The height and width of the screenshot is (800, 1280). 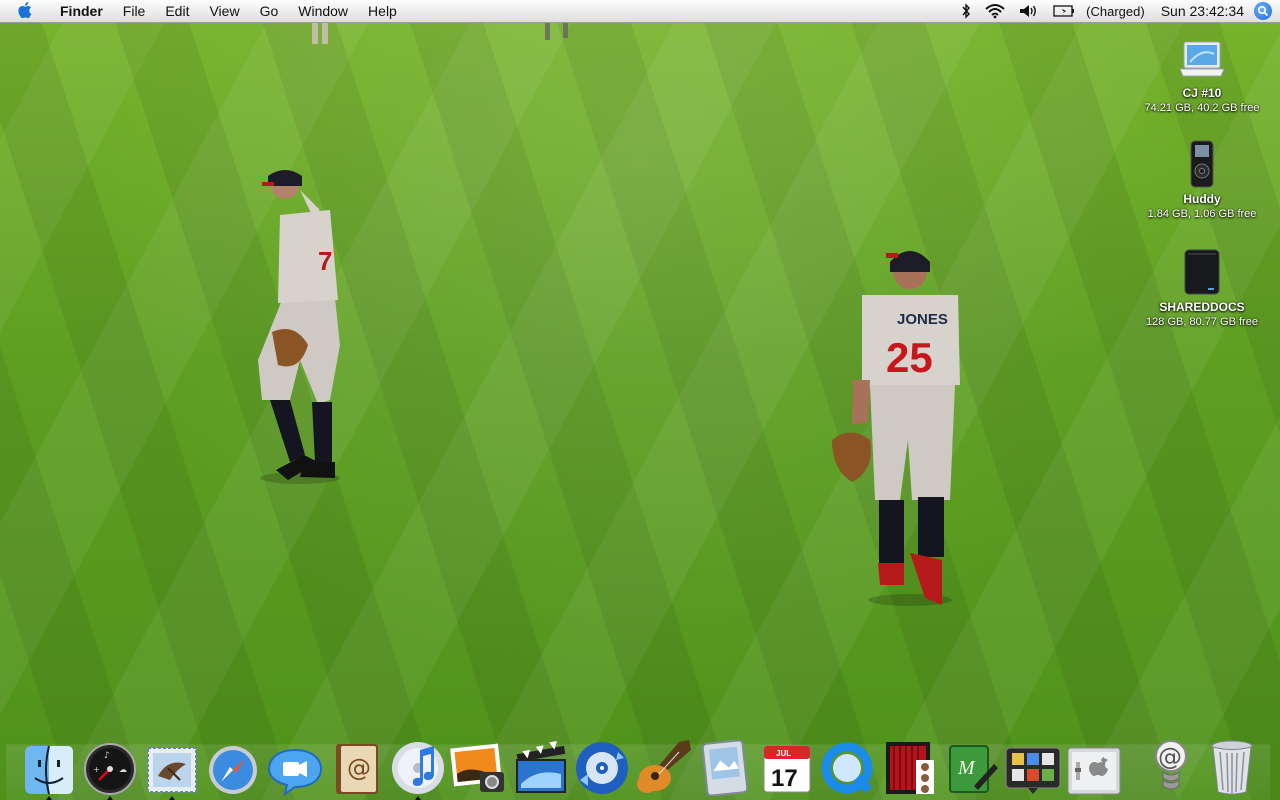 I want to click on menu-bar-clock: Sun 23:42:34, so click(x=1202, y=11).